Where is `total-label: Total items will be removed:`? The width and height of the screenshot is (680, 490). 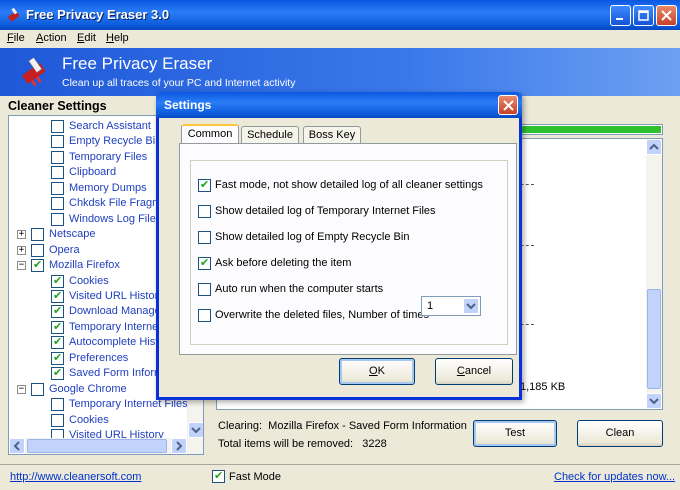 total-label: Total items will be removed: is located at coordinates (286, 444).